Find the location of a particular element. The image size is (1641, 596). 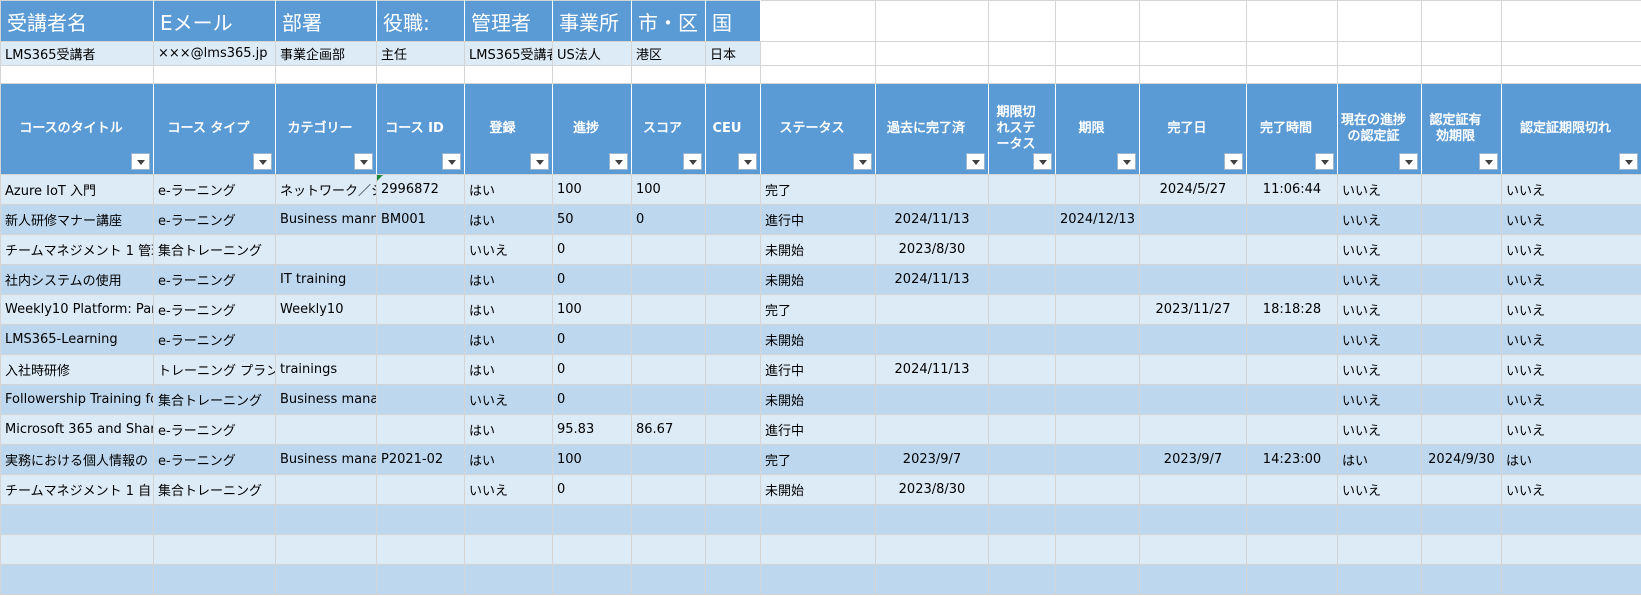

header-email: Eメール is located at coordinates (214, 21).